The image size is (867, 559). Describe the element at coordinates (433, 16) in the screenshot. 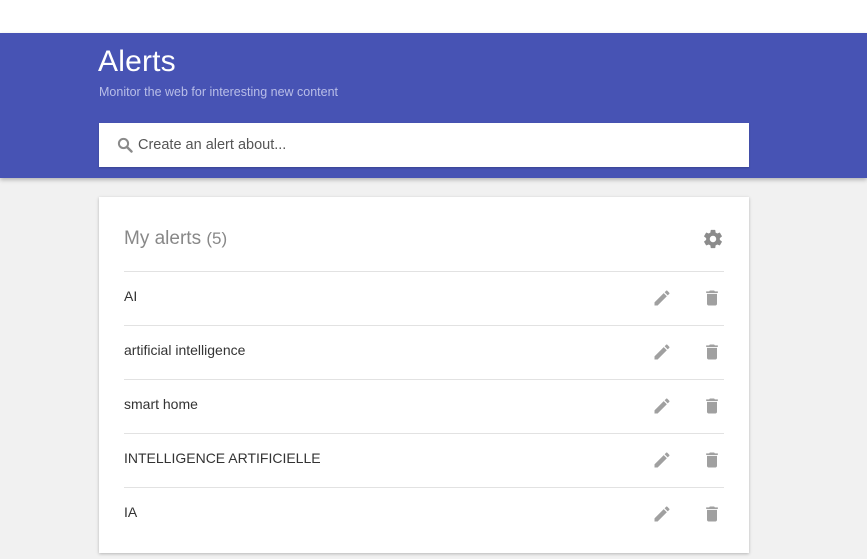

I see `top-bar` at that location.